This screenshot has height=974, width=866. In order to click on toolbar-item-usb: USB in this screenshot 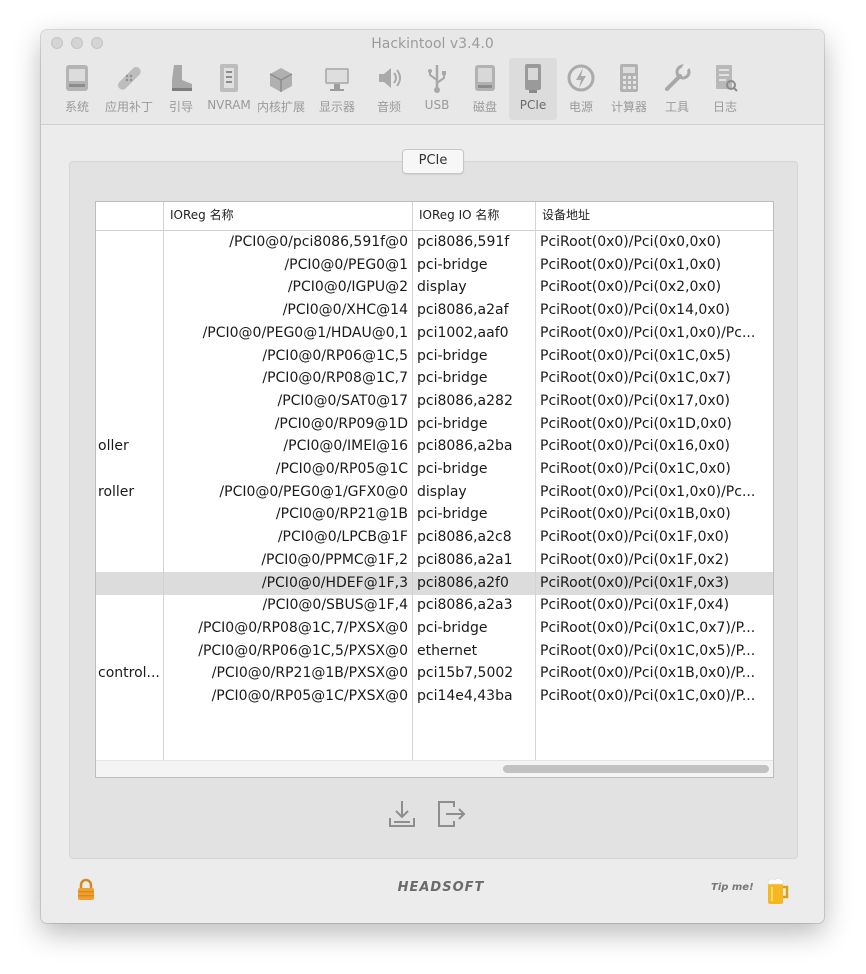, I will do `click(437, 89)`.